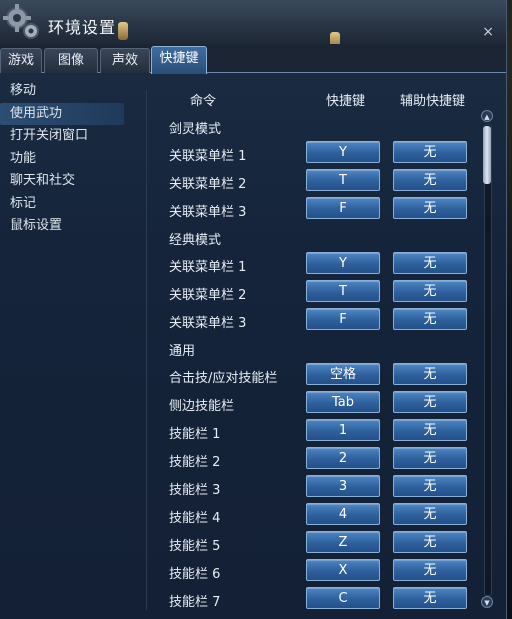 This screenshot has width=512, height=619. What do you see at coordinates (21, 60) in the screenshot?
I see `tab-game: 游戏` at bounding box center [21, 60].